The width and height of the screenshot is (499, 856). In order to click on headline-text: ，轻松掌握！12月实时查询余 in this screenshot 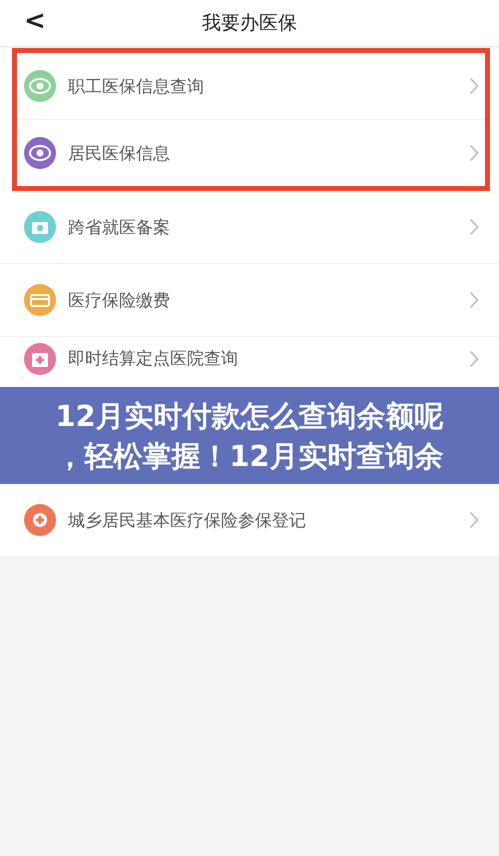, I will do `click(249, 456)`.